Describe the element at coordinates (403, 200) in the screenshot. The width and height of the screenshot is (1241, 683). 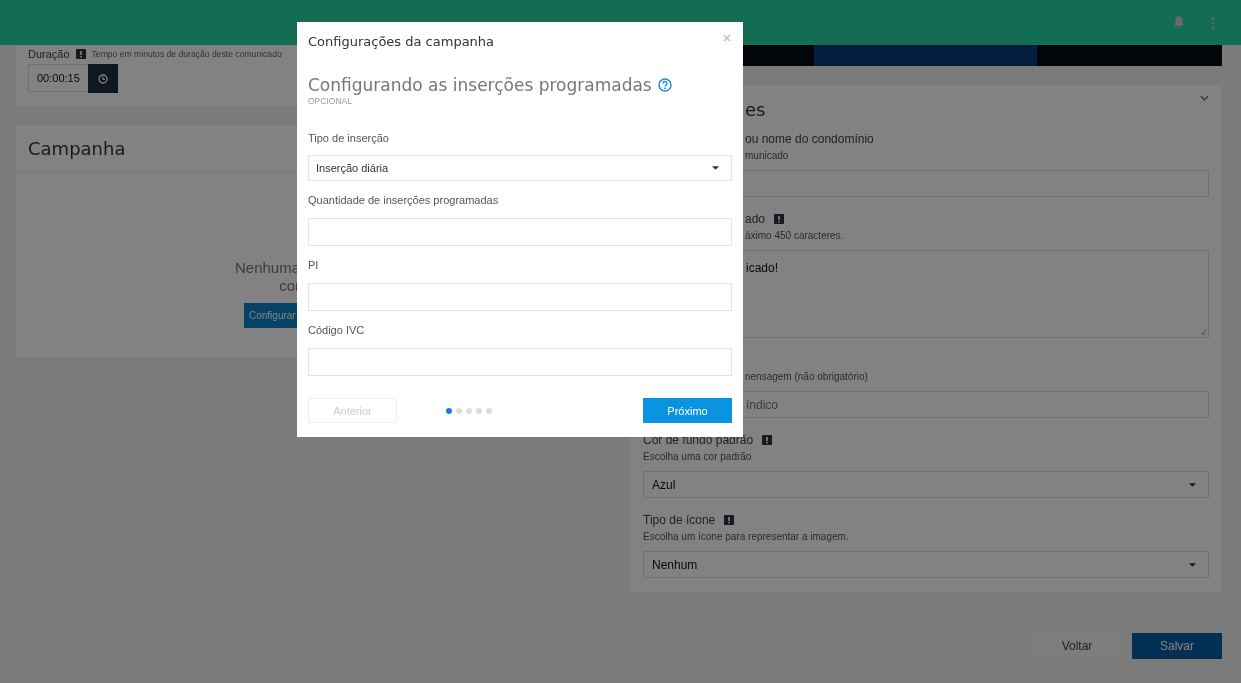
I see `field-label: Quantidade de inserções programadas` at that location.